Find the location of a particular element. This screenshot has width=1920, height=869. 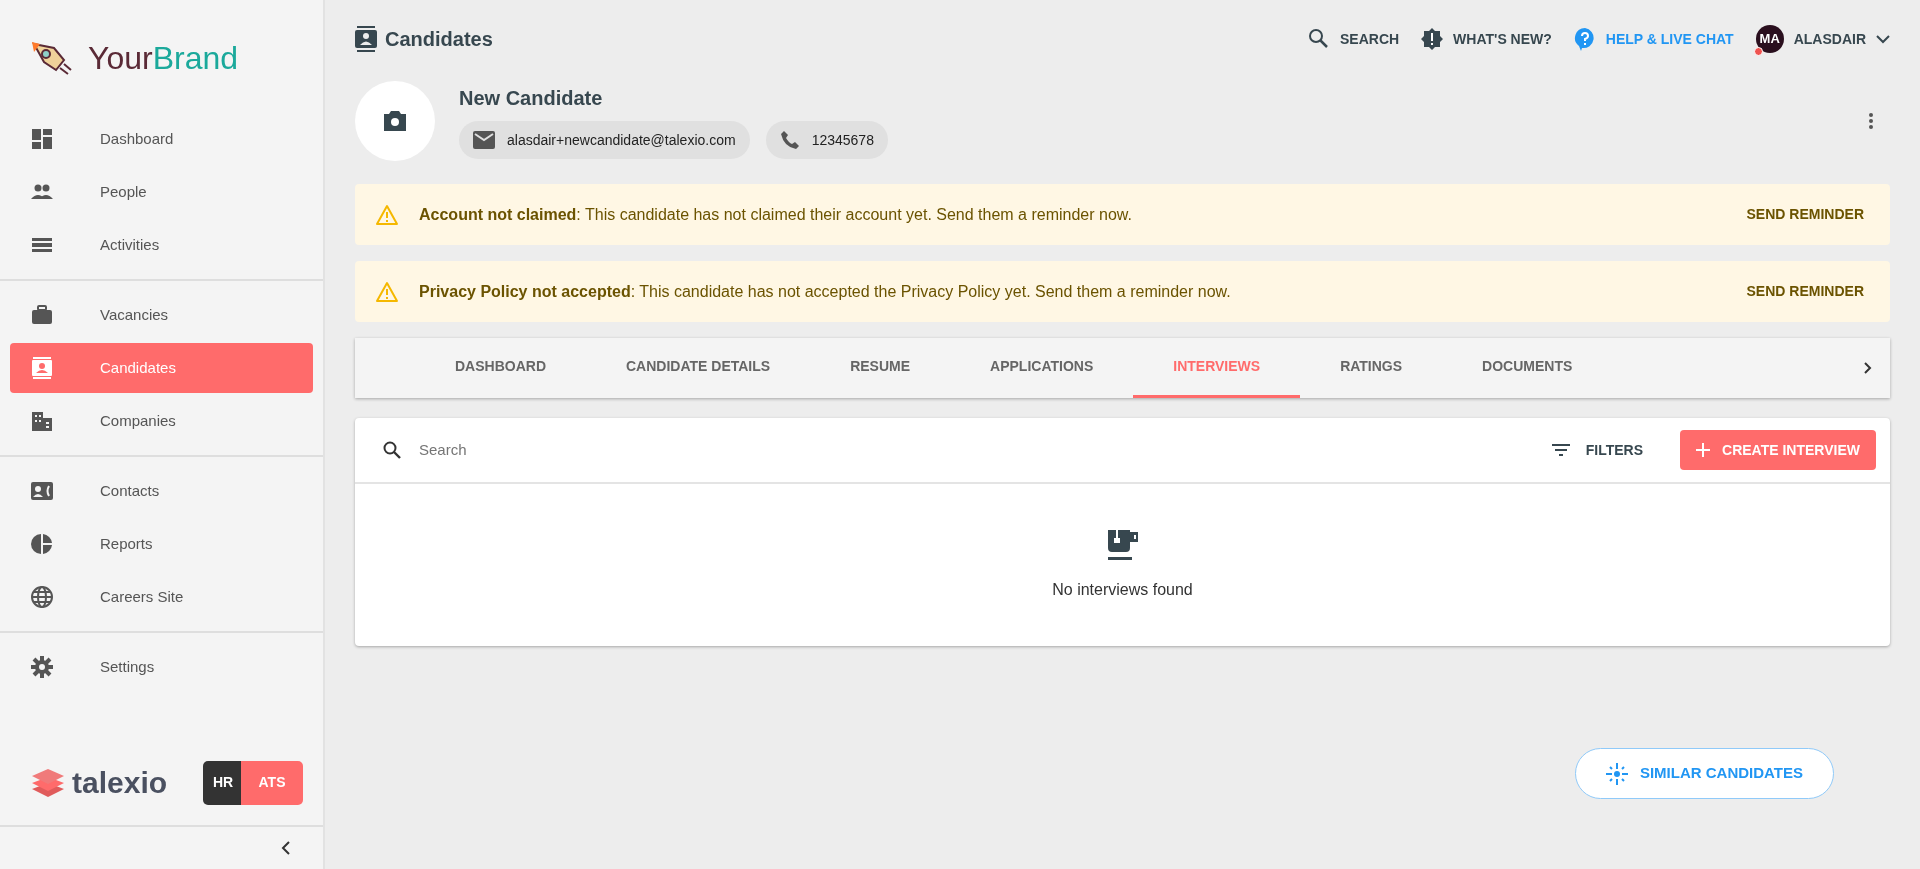

tab: CANDIDATE DETAILS is located at coordinates (698, 368).